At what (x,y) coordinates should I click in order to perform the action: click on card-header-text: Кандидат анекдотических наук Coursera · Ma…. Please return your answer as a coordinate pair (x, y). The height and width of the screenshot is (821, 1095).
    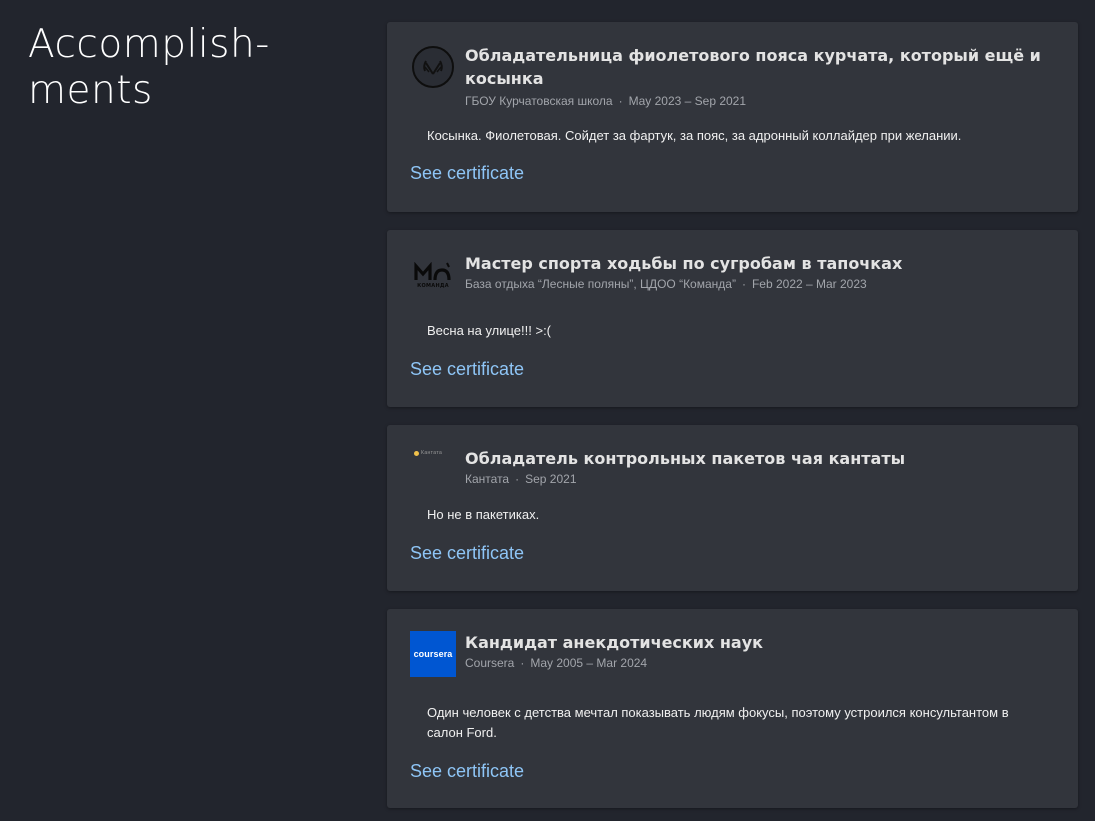
    Looking at the image, I should click on (761, 651).